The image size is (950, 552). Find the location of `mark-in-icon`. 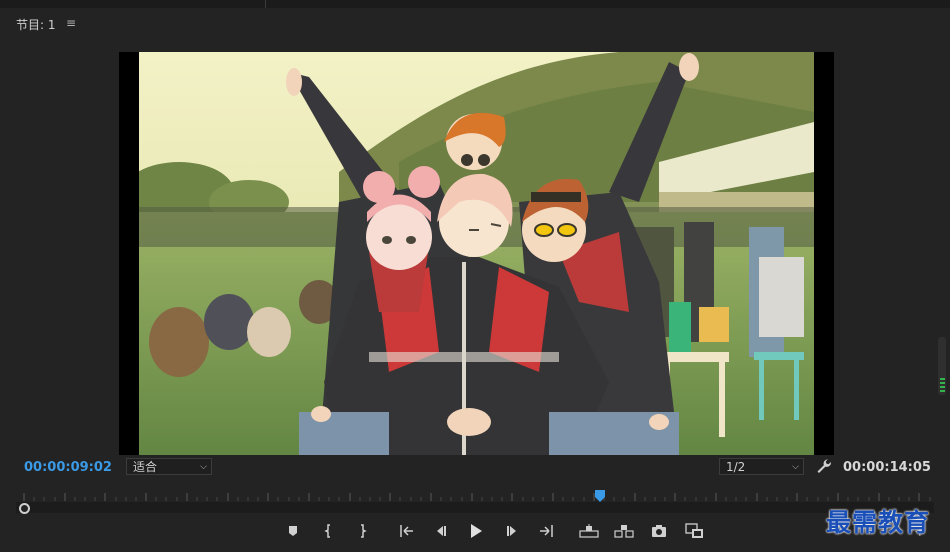

mark-in-icon is located at coordinates (329, 531).